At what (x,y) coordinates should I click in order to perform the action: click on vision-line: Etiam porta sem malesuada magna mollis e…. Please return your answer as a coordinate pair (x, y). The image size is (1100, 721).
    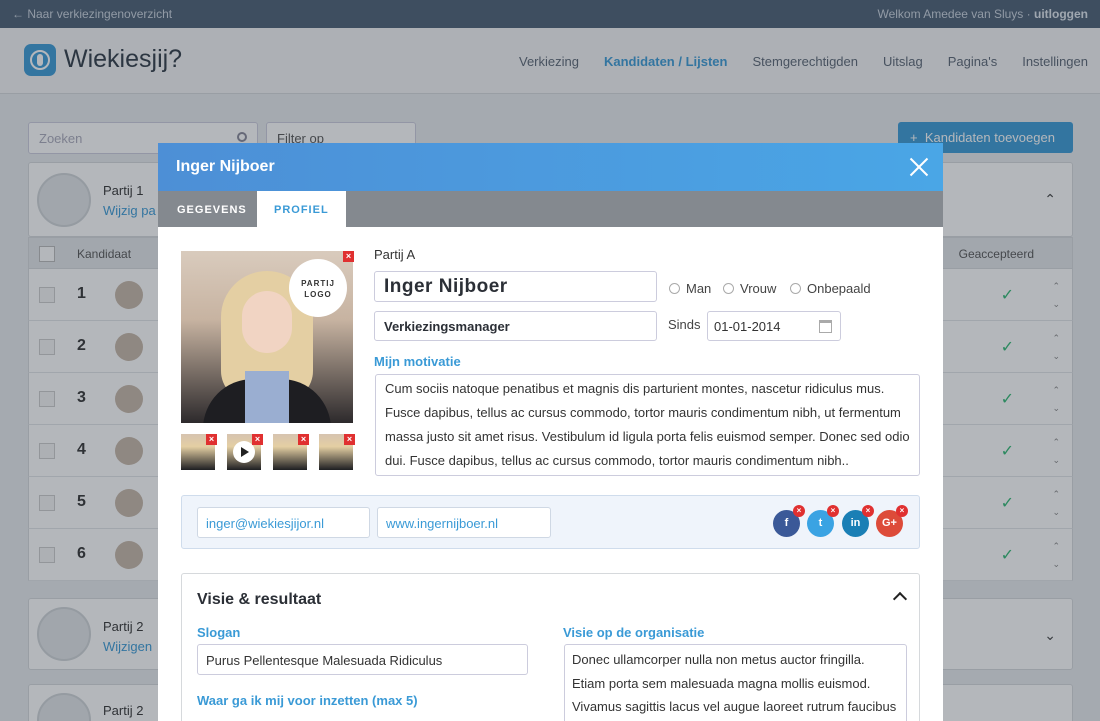
    Looking at the image, I should click on (721, 683).